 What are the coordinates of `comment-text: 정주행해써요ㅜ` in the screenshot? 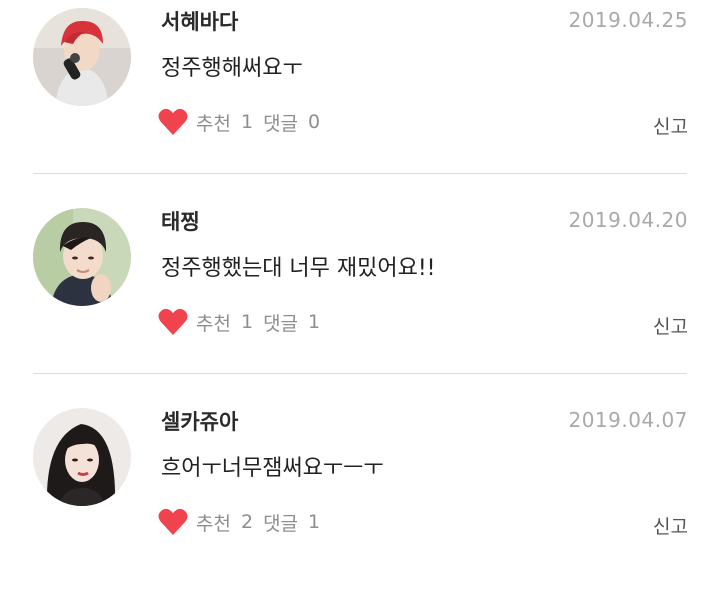 It's located at (232, 68).